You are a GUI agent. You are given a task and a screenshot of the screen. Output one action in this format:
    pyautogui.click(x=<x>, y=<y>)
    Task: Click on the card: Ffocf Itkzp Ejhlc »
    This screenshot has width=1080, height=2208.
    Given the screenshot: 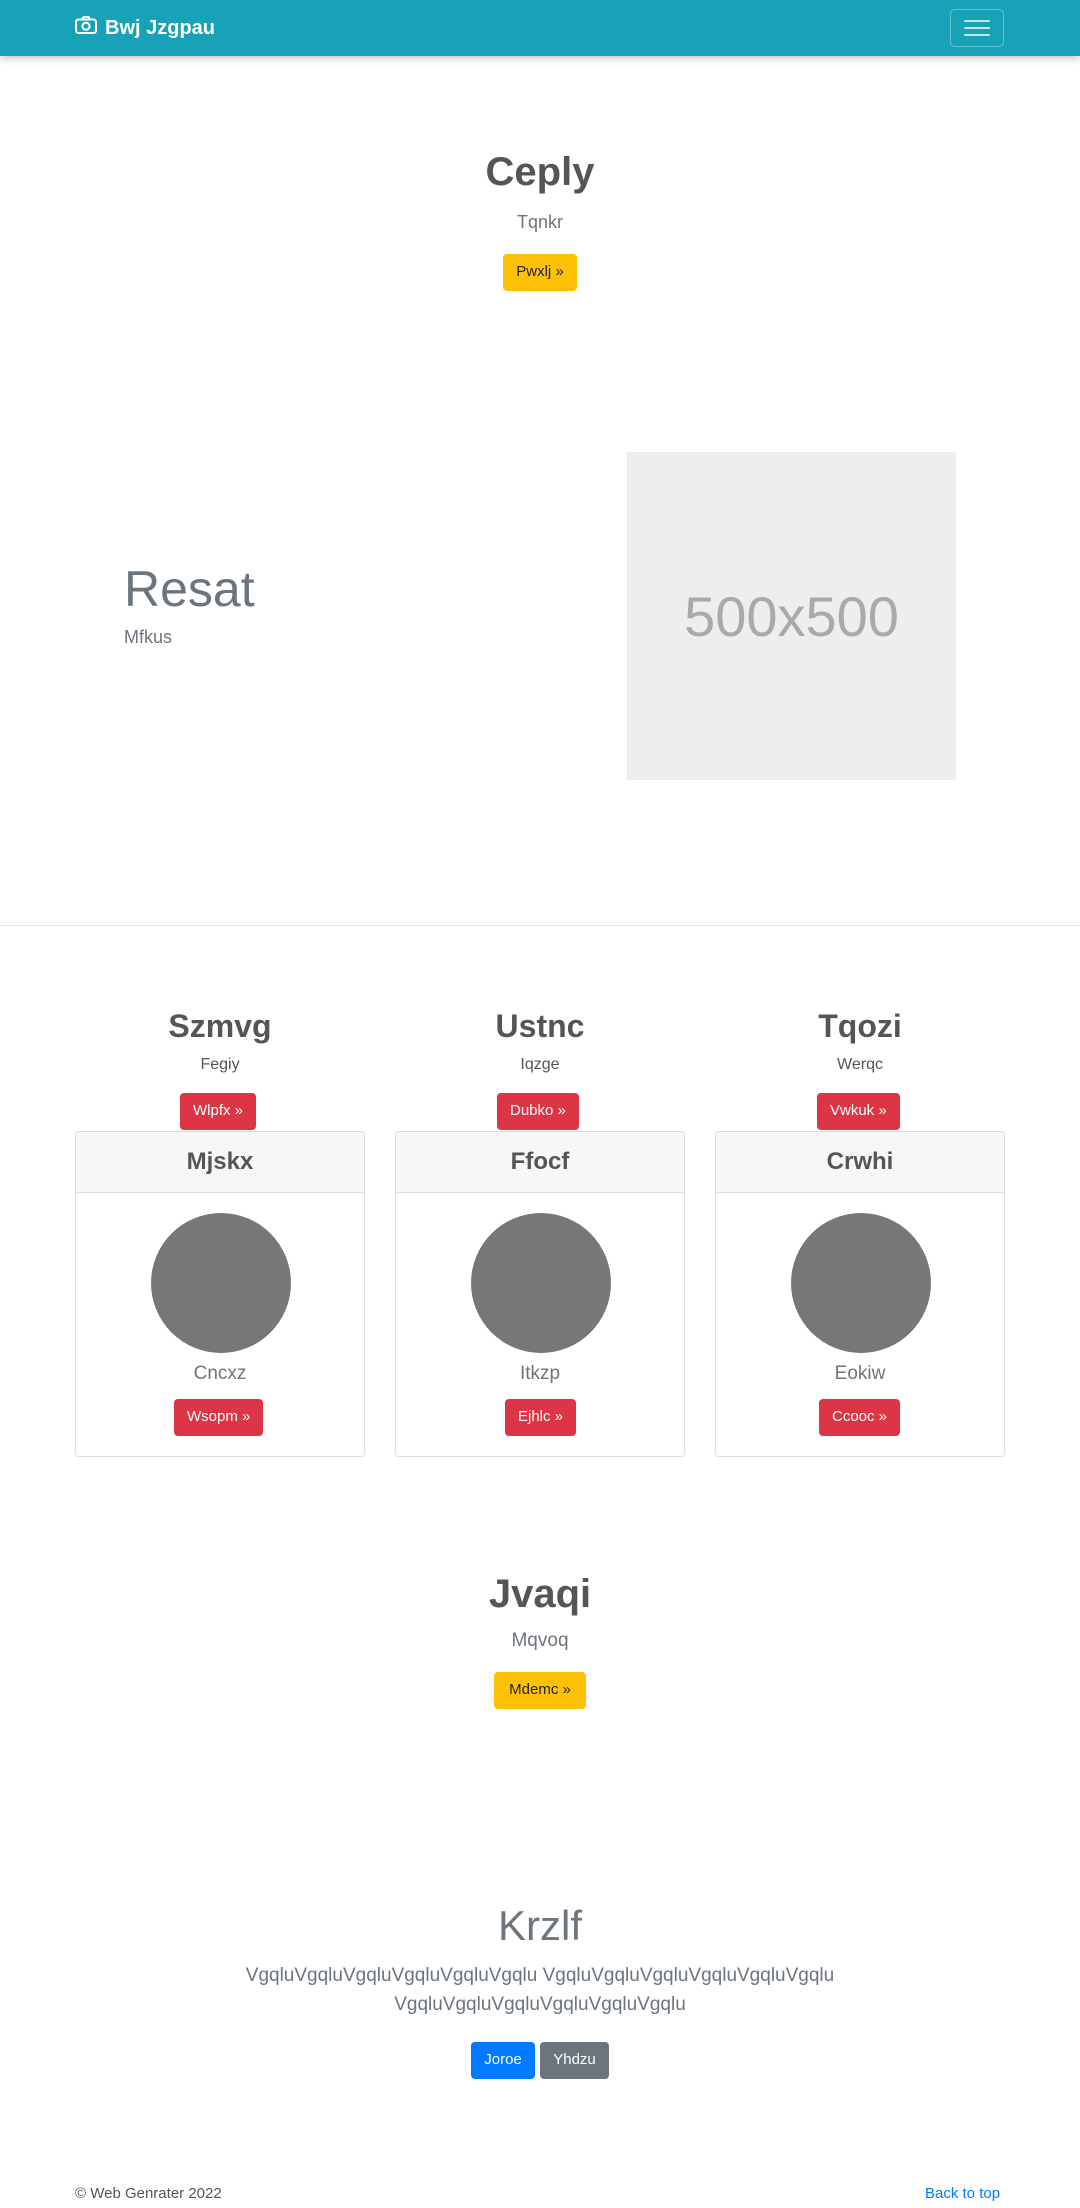 What is the action you would take?
    pyautogui.click(x=540, y=1294)
    